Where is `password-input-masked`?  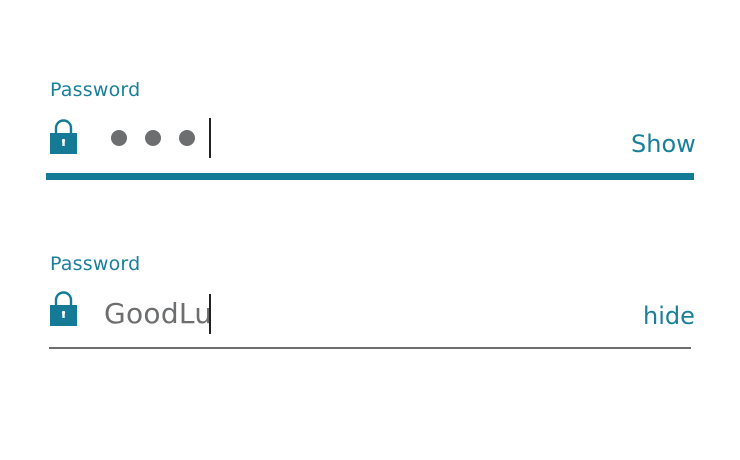 password-input-masked is located at coordinates (153, 138).